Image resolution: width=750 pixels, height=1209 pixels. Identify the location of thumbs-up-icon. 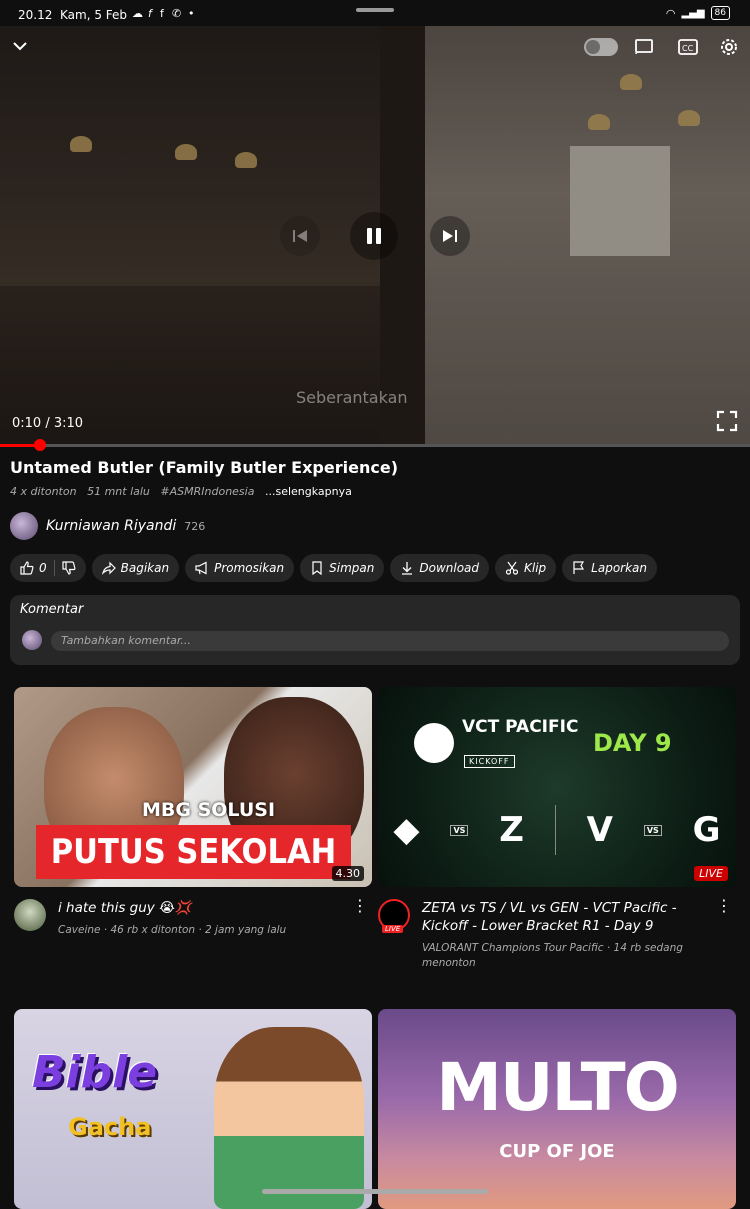
(27, 568).